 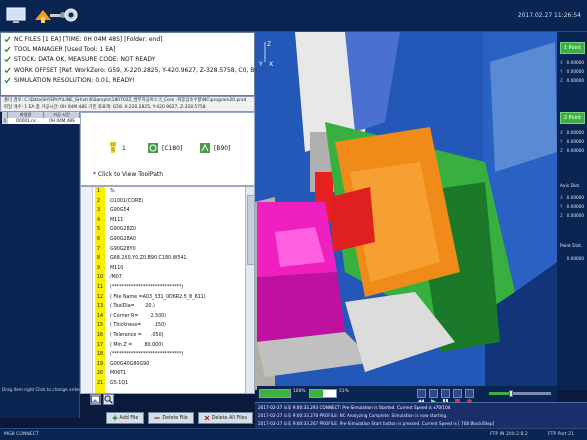 What do you see at coordinates (100, 374) in the screenshot?
I see `line-number: 20` at bounding box center [100, 374].